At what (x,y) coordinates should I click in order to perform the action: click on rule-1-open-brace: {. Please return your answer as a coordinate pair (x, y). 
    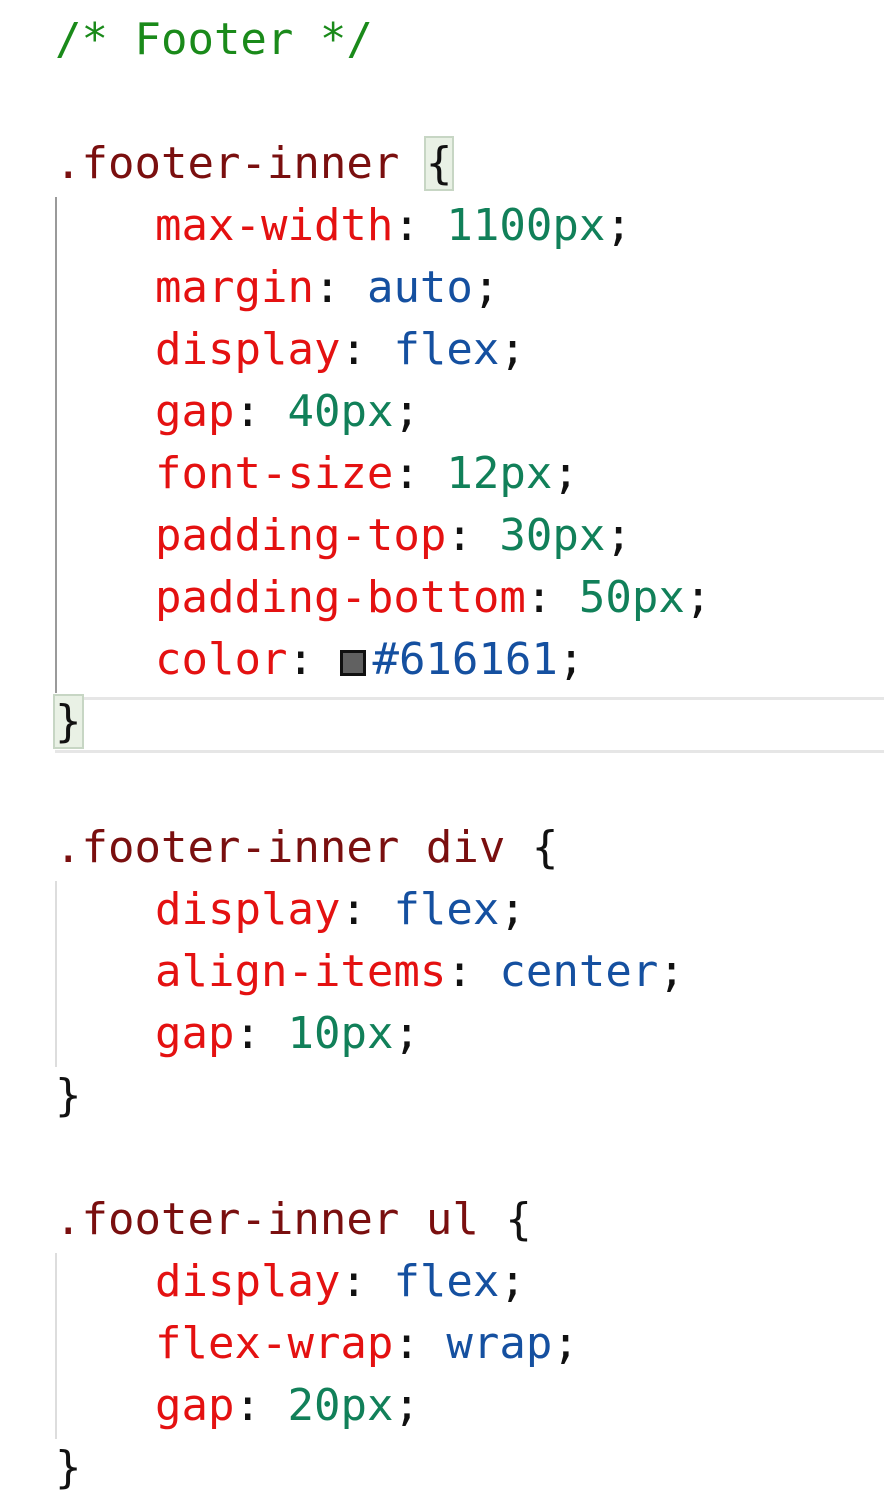
    Looking at the image, I should click on (439, 163).